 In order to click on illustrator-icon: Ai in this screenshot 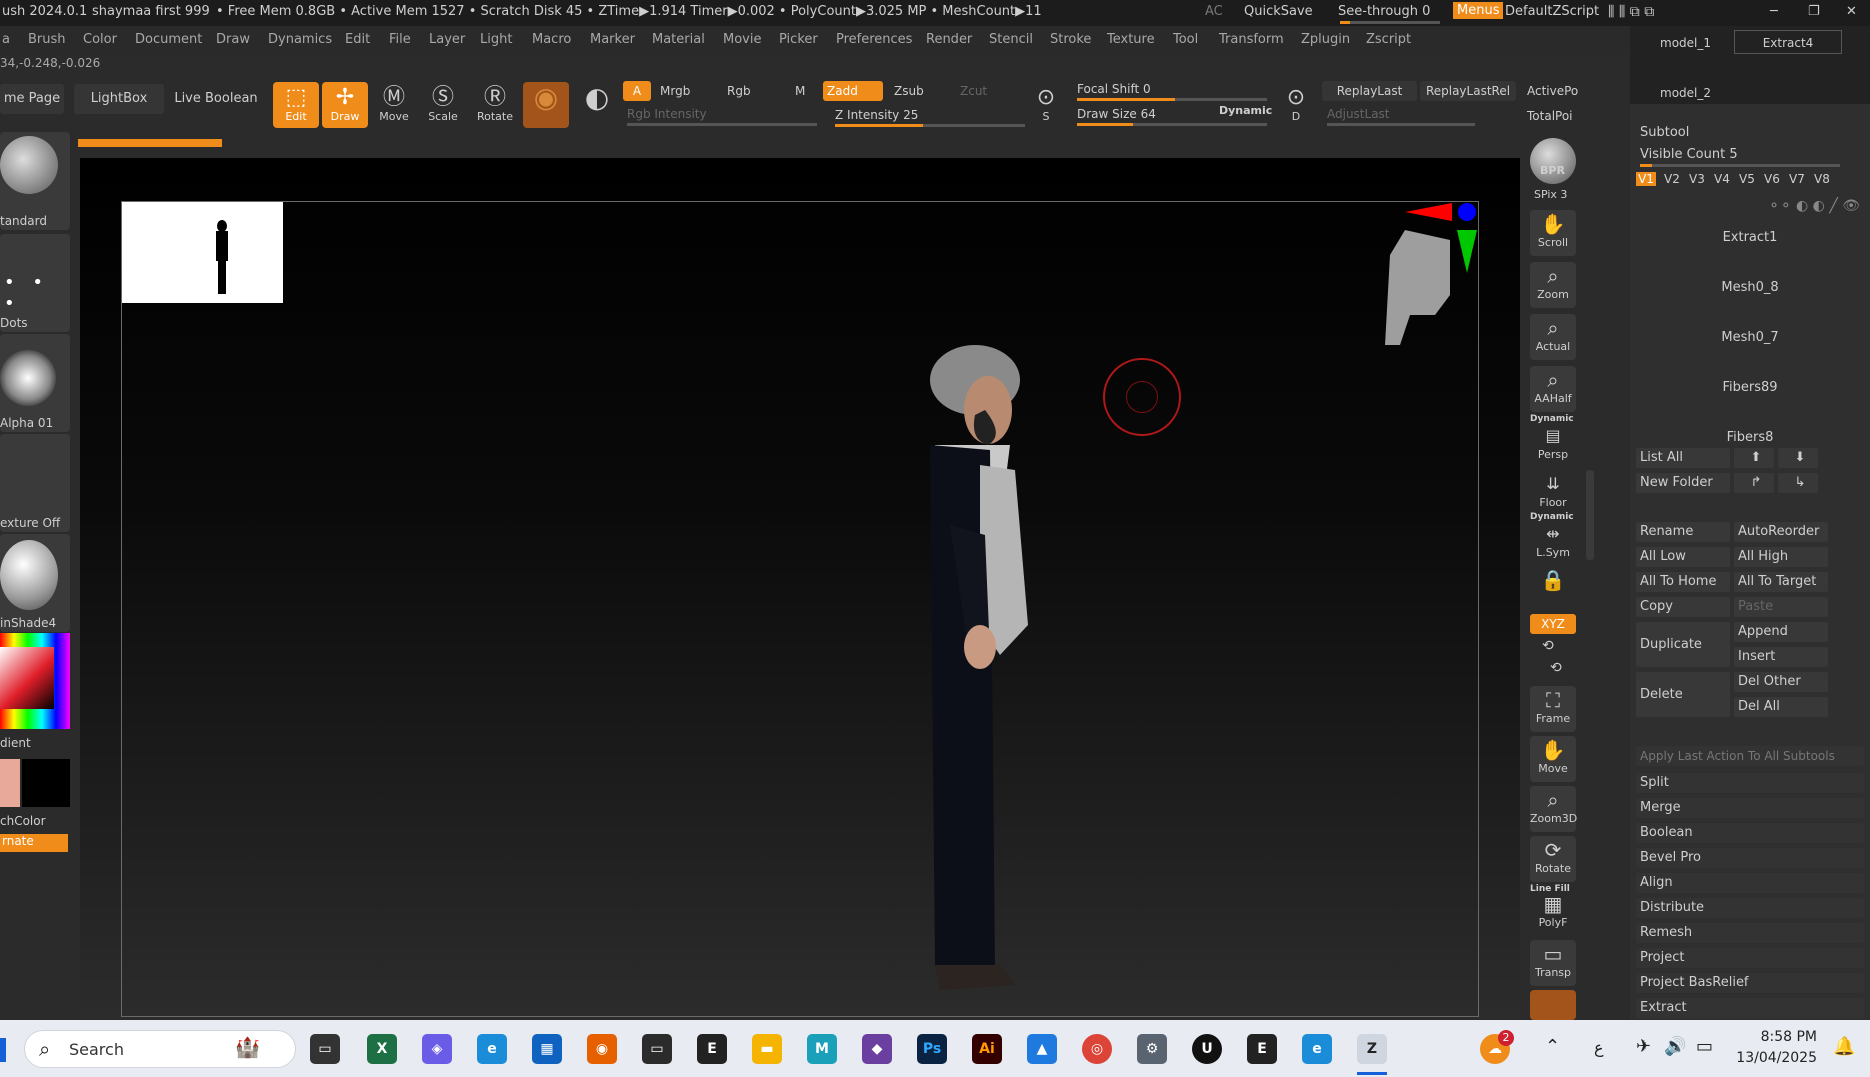, I will do `click(987, 1049)`.